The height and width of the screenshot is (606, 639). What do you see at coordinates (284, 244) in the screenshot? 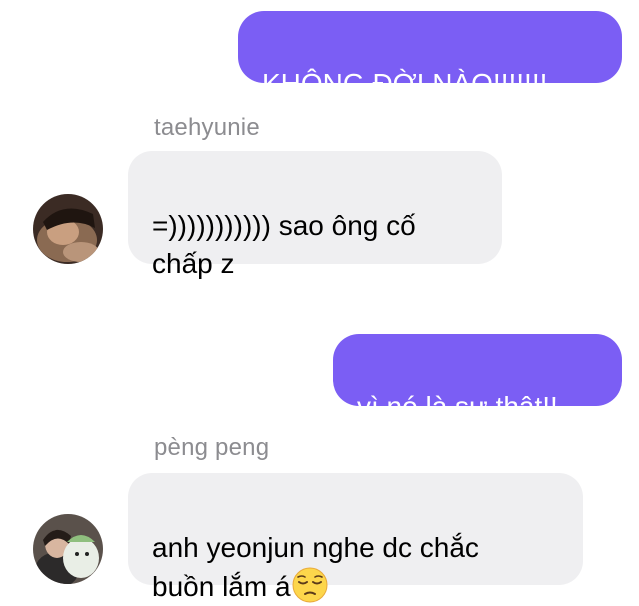
I see `message-text: =))))))))))) sao ông cố chấp z` at bounding box center [284, 244].